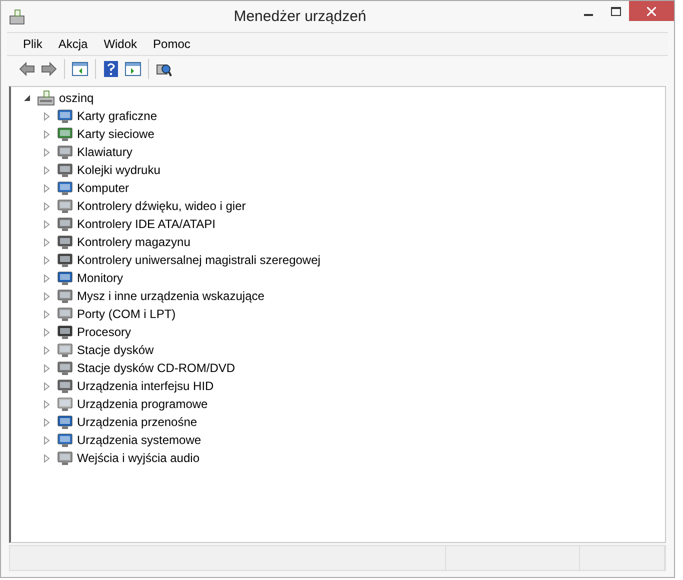 This screenshot has height=580, width=683. I want to click on tree-item: Kontrolery uniwersalnej magistrali szeregowej, so click(198, 260).